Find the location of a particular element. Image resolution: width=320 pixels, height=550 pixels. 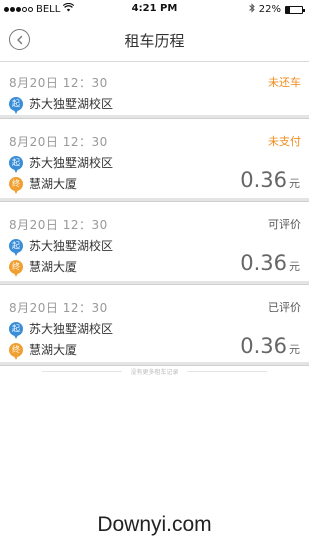

trip-card: 8月20日 12：30 已评价 起 苏大独墅湖校区 终 慧湖大厦 0.36 元 is located at coordinates (154, 326).